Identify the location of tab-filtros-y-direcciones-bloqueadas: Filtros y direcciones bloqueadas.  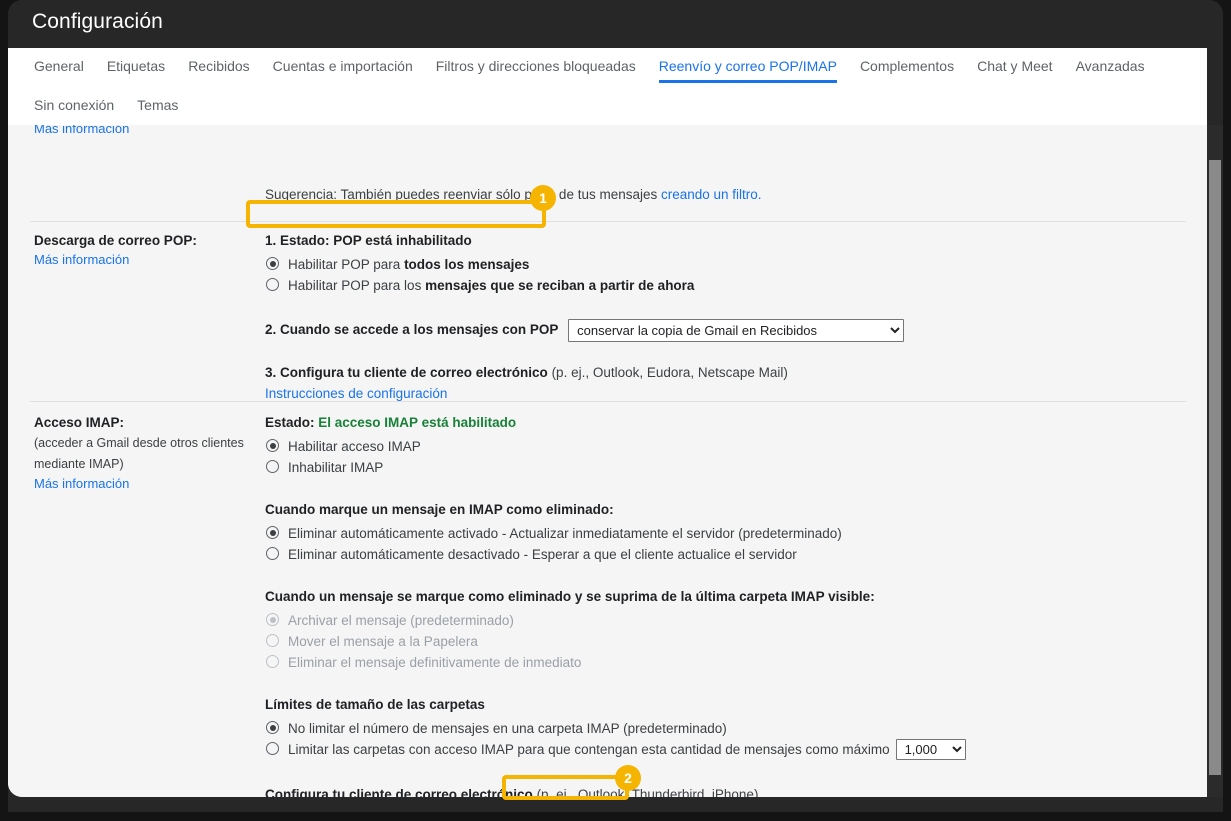
(536, 70).